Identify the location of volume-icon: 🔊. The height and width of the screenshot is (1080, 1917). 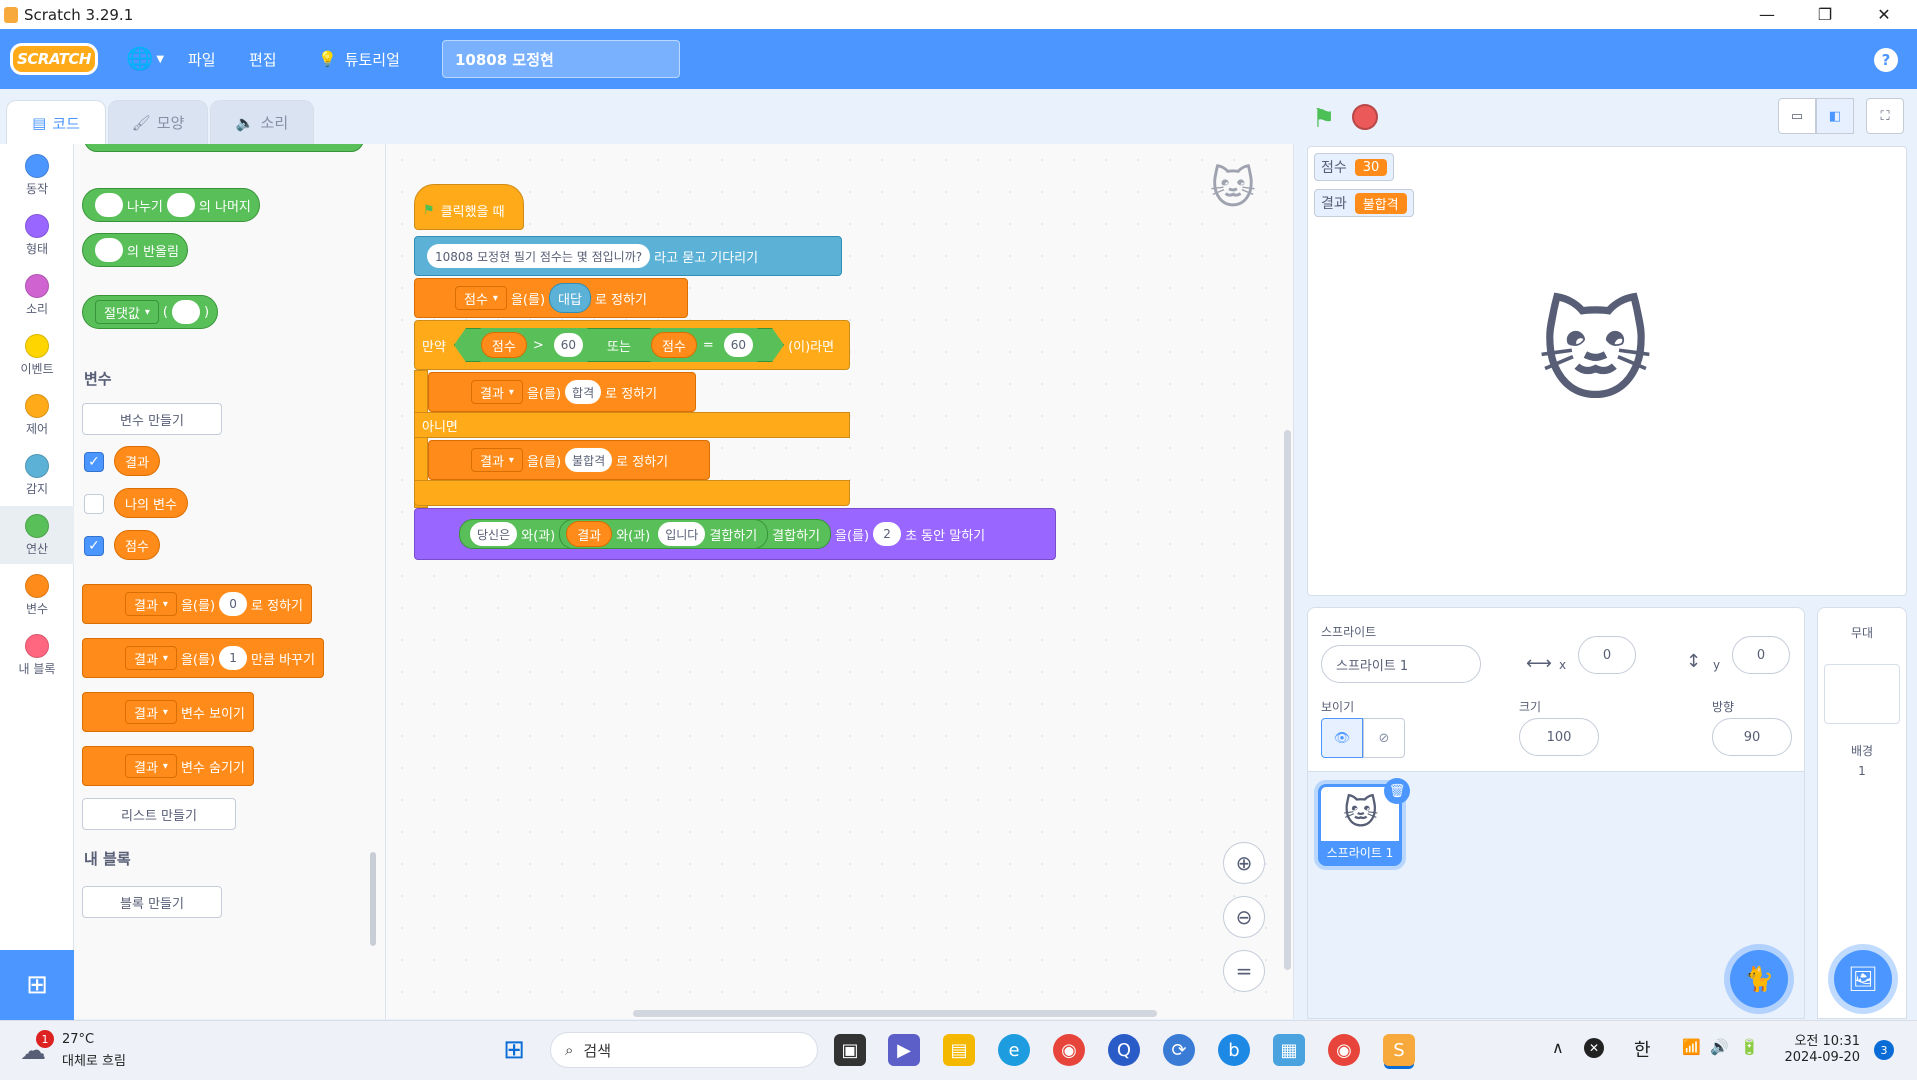
(1719, 1047).